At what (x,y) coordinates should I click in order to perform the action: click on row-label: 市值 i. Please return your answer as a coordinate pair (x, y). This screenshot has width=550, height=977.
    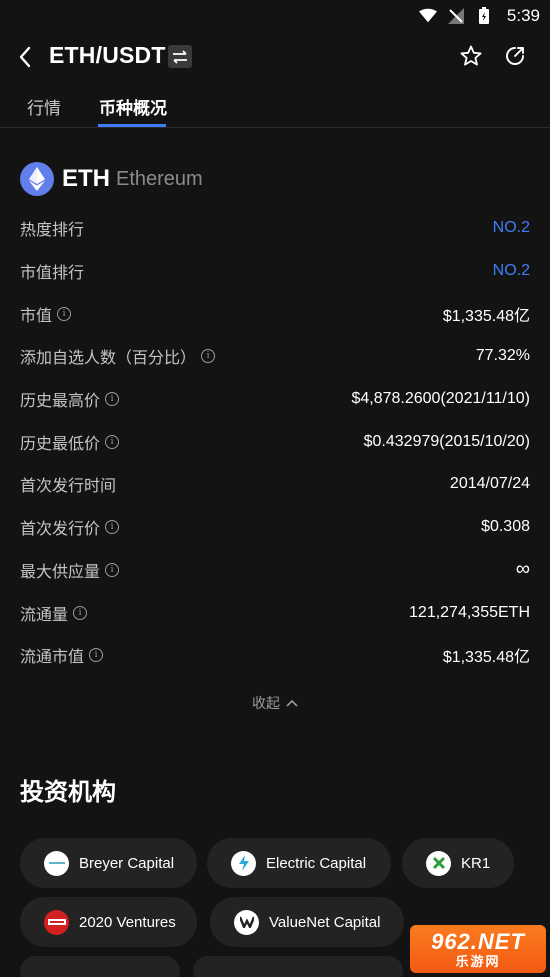
    Looking at the image, I should click on (46, 314).